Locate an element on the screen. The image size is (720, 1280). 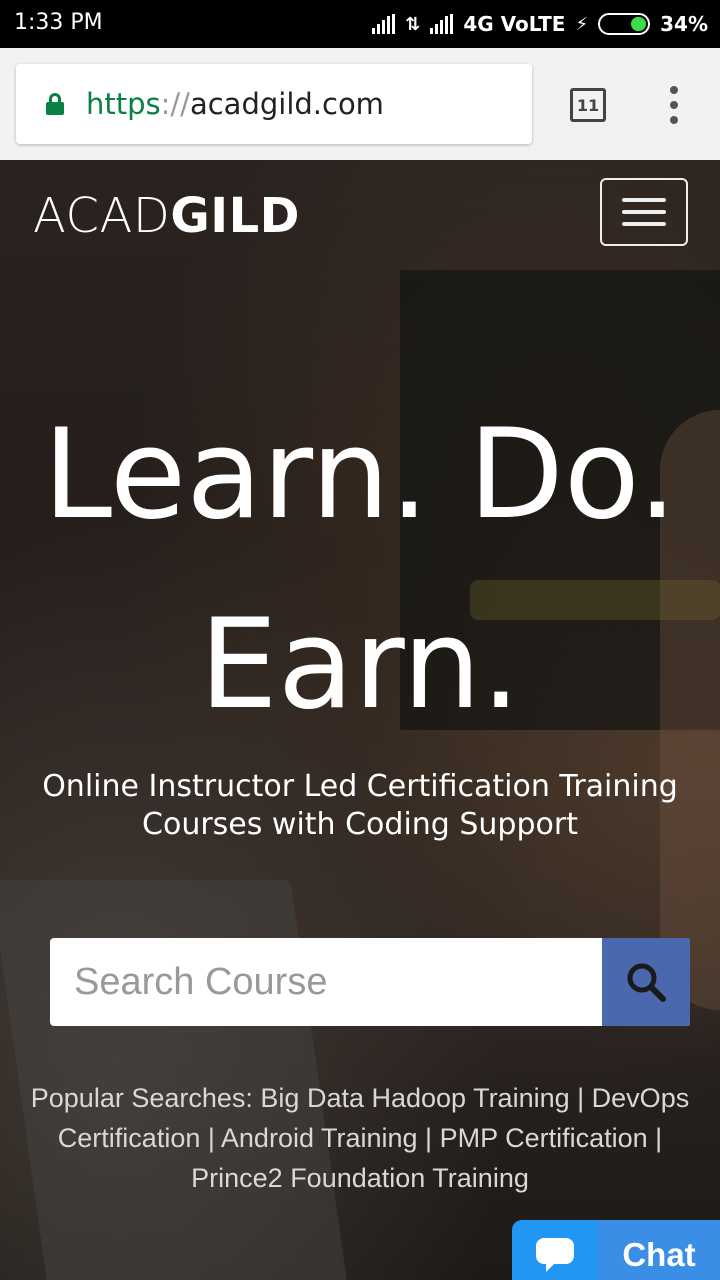
popular-link-android: Android Training is located at coordinates (319, 1138).